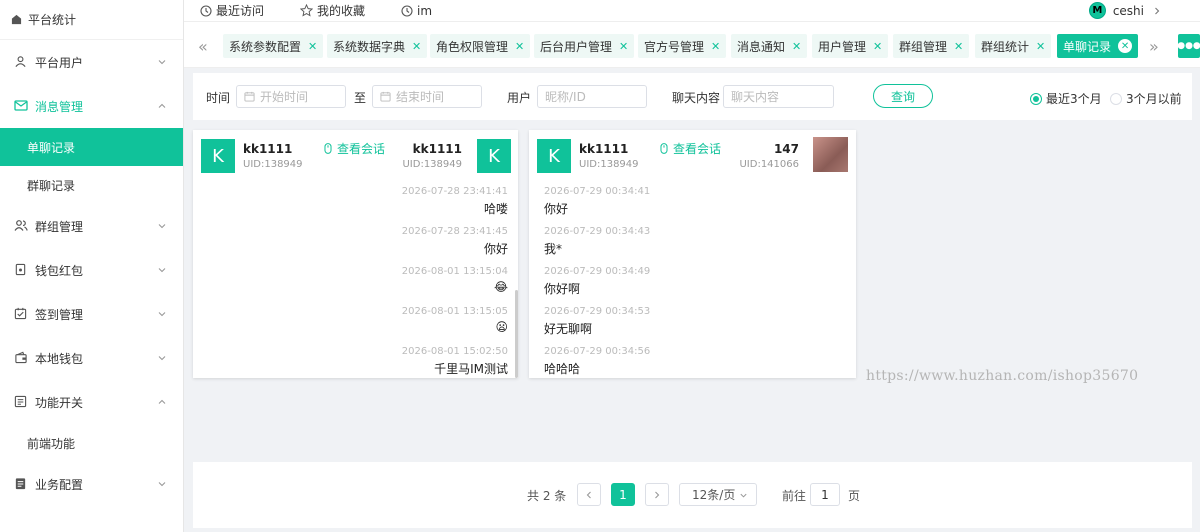 The height and width of the screenshot is (532, 1200). I want to click on tab-label: 群组统计, so click(1005, 46).